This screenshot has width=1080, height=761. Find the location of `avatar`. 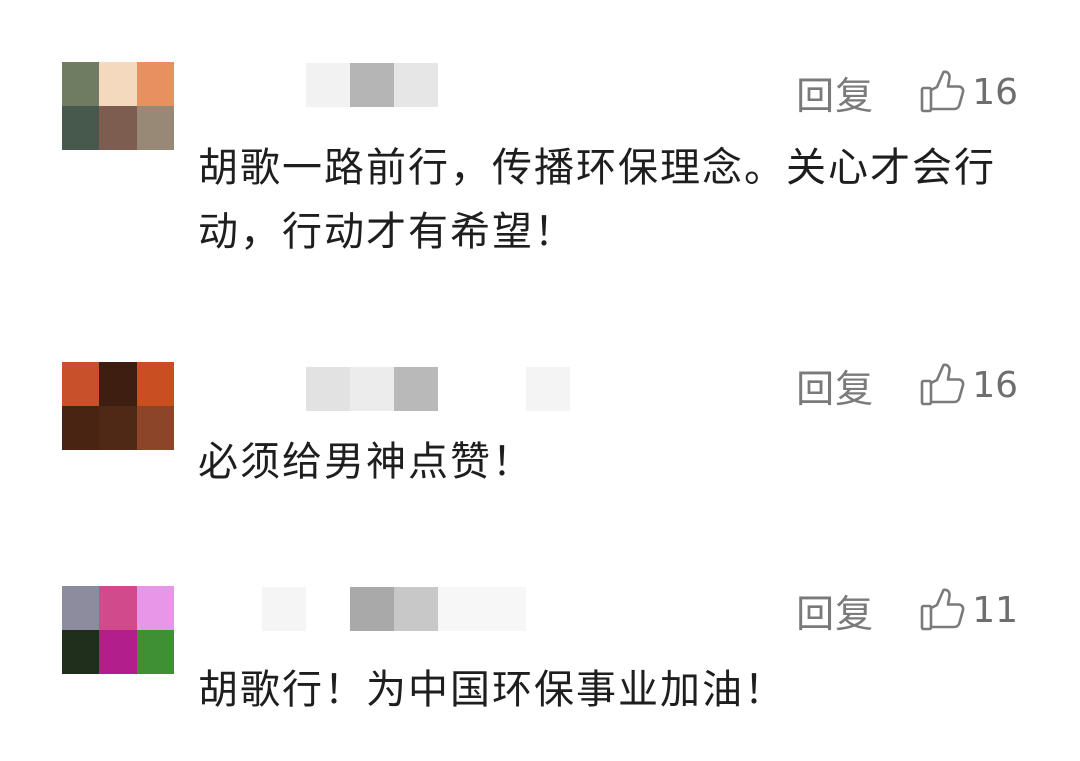

avatar is located at coordinates (118, 630).